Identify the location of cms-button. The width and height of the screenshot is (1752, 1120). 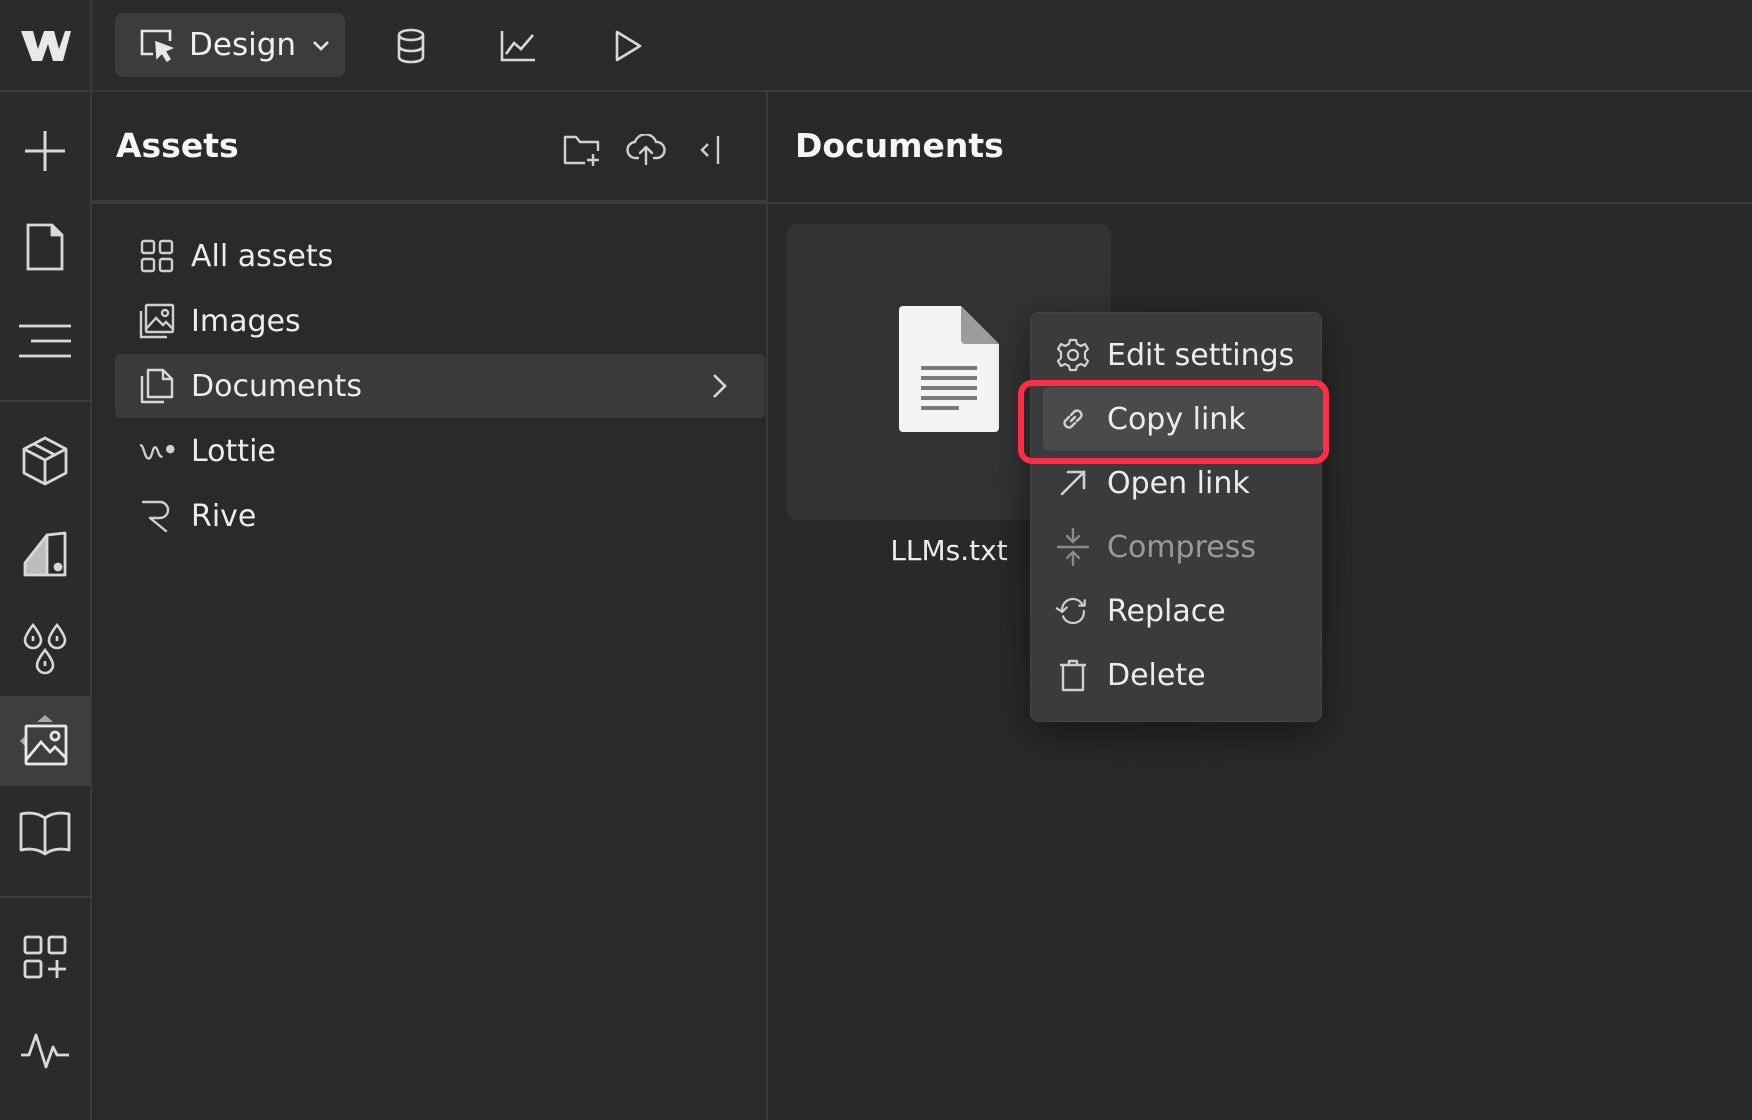
(411, 46).